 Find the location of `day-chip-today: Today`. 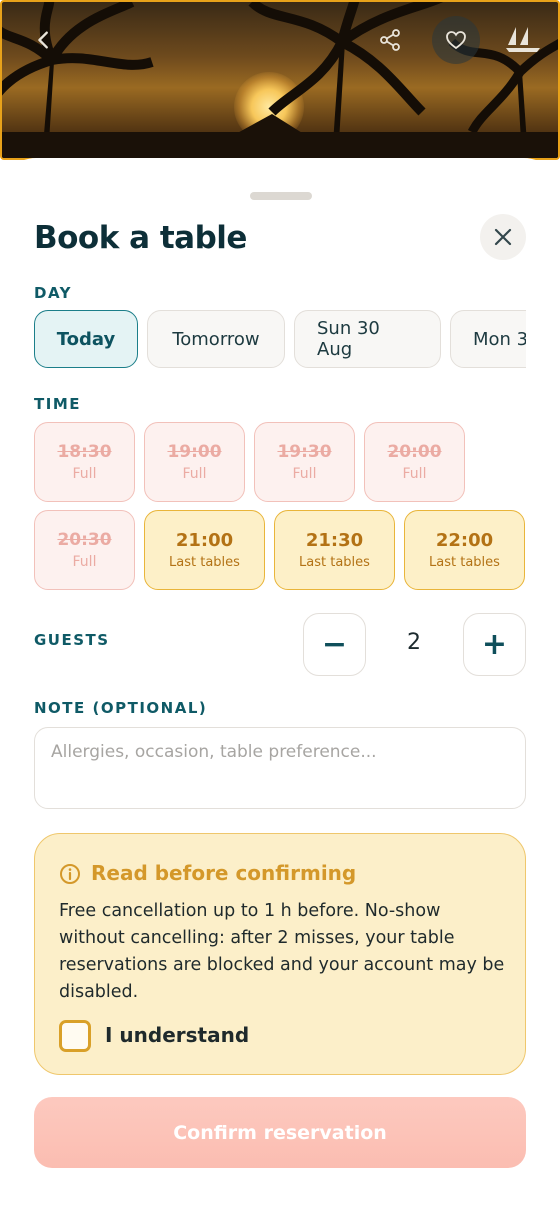

day-chip-today: Today is located at coordinates (86, 339).